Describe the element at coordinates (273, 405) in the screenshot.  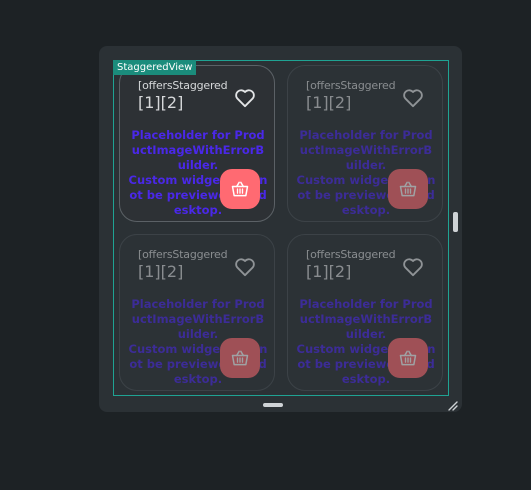
I see `horizontal-scrollbar` at that location.